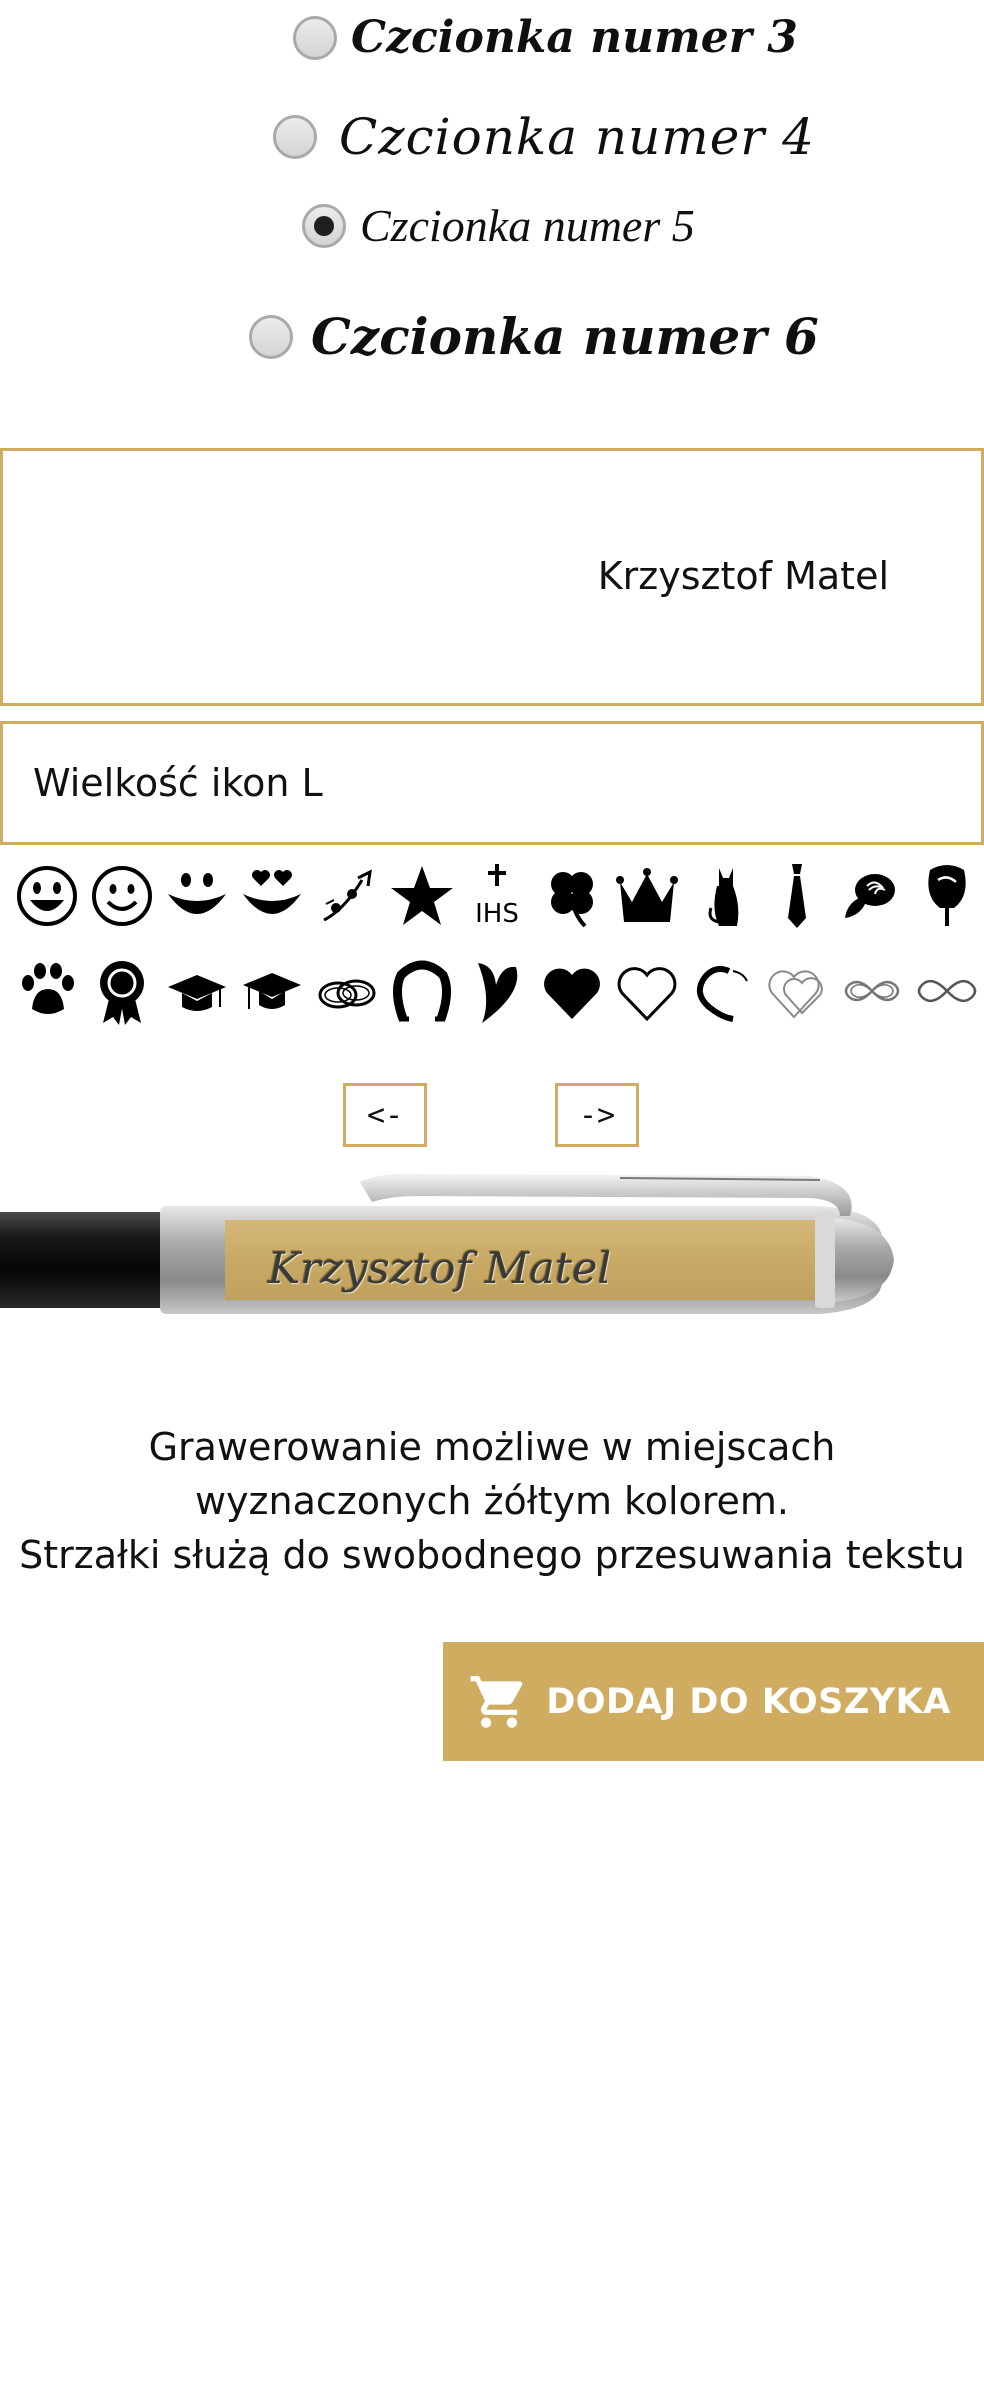 Image resolution: width=984 pixels, height=2391 pixels. I want to click on font-5-label: Czcionka numer 5, so click(527, 225).